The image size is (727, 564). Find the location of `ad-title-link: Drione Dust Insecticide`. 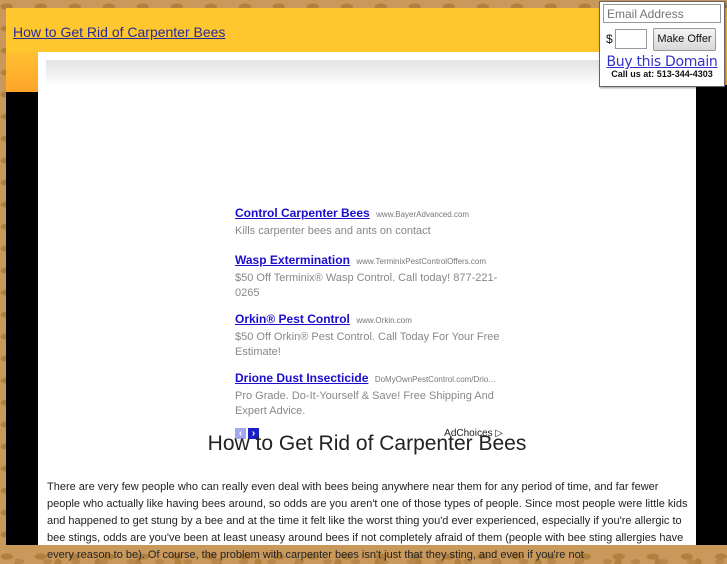

ad-title-link: Drione Dust Insecticide is located at coordinates (301, 378).